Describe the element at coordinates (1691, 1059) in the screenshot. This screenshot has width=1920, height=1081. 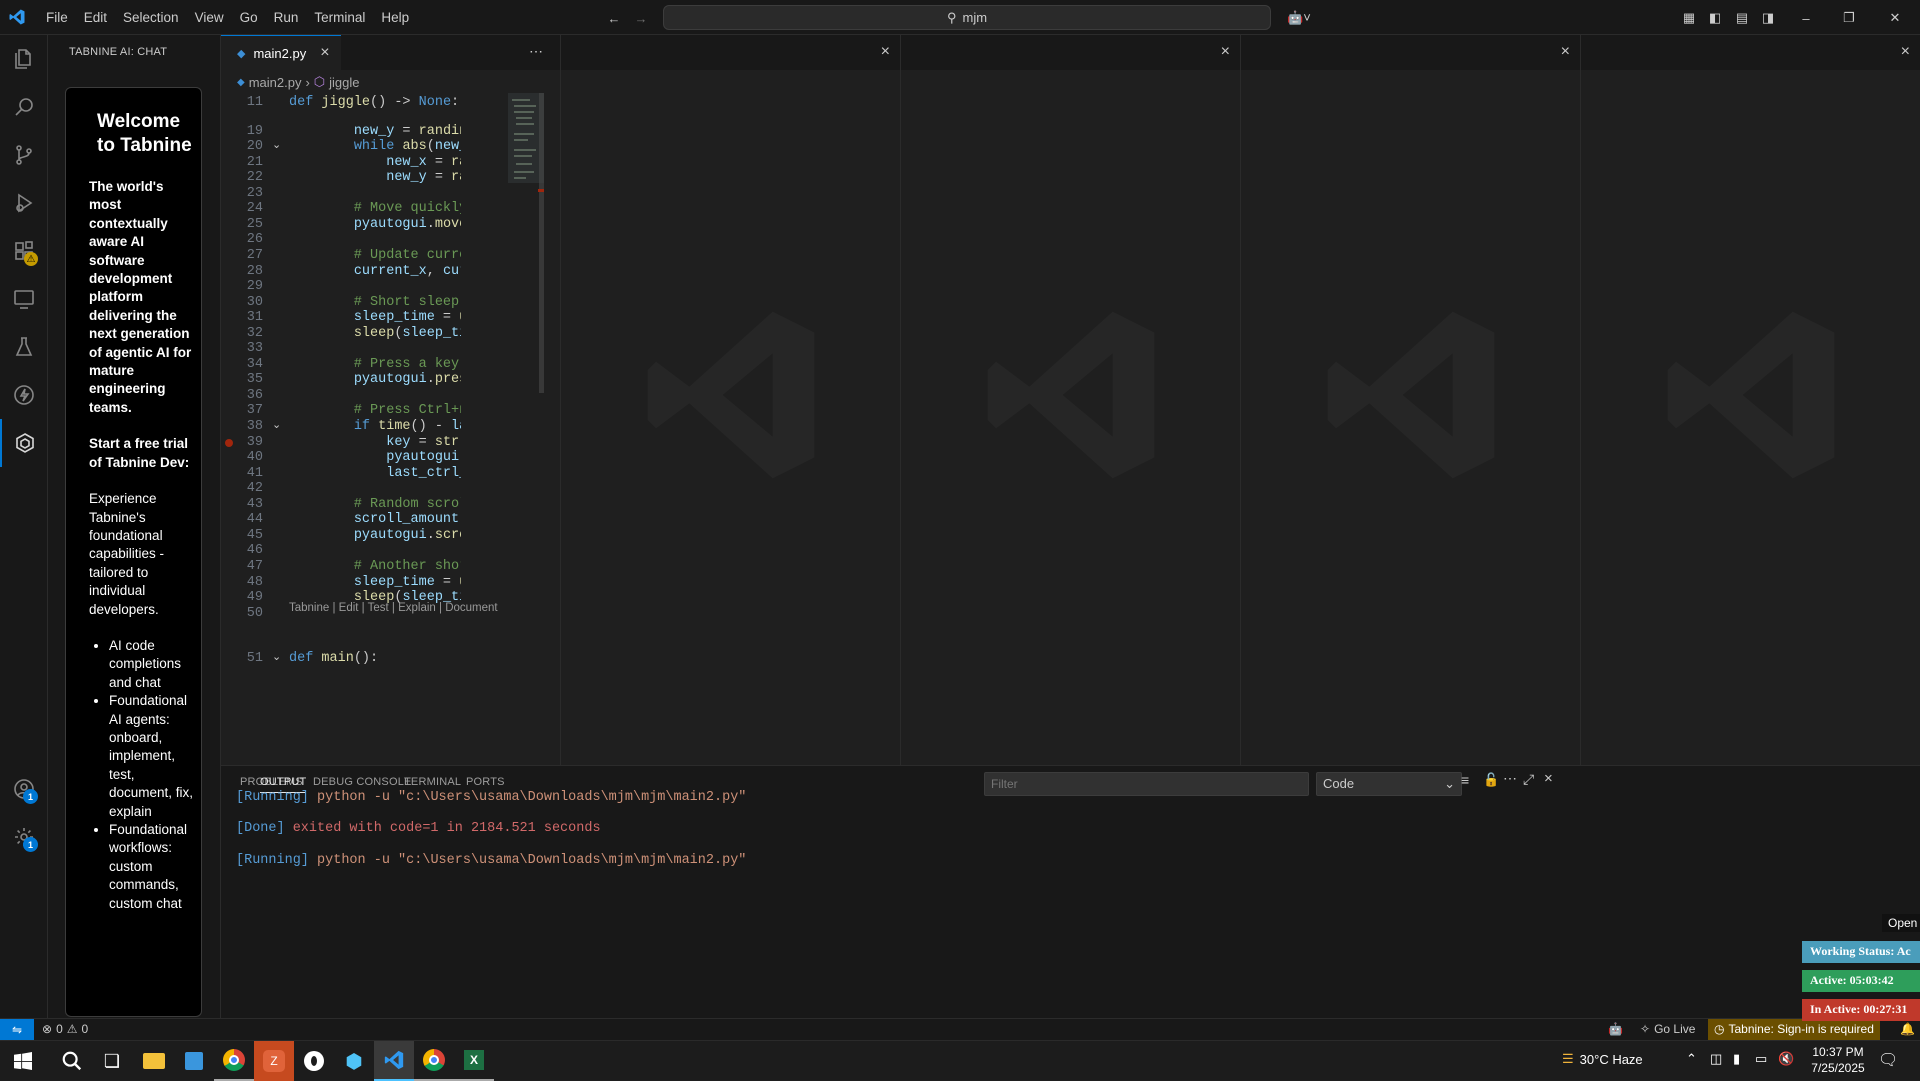
I see `tray-chevron-up-icon: ⌃` at that location.